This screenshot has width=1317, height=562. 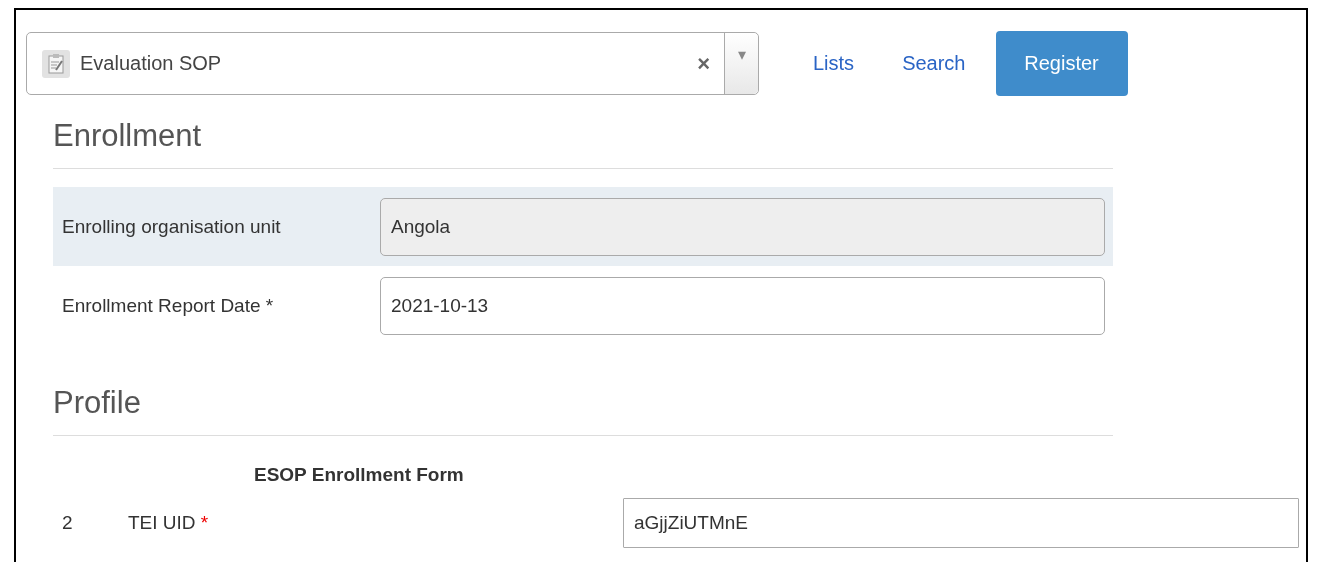 What do you see at coordinates (56, 63) in the screenshot?
I see `clipboard-icon` at bounding box center [56, 63].